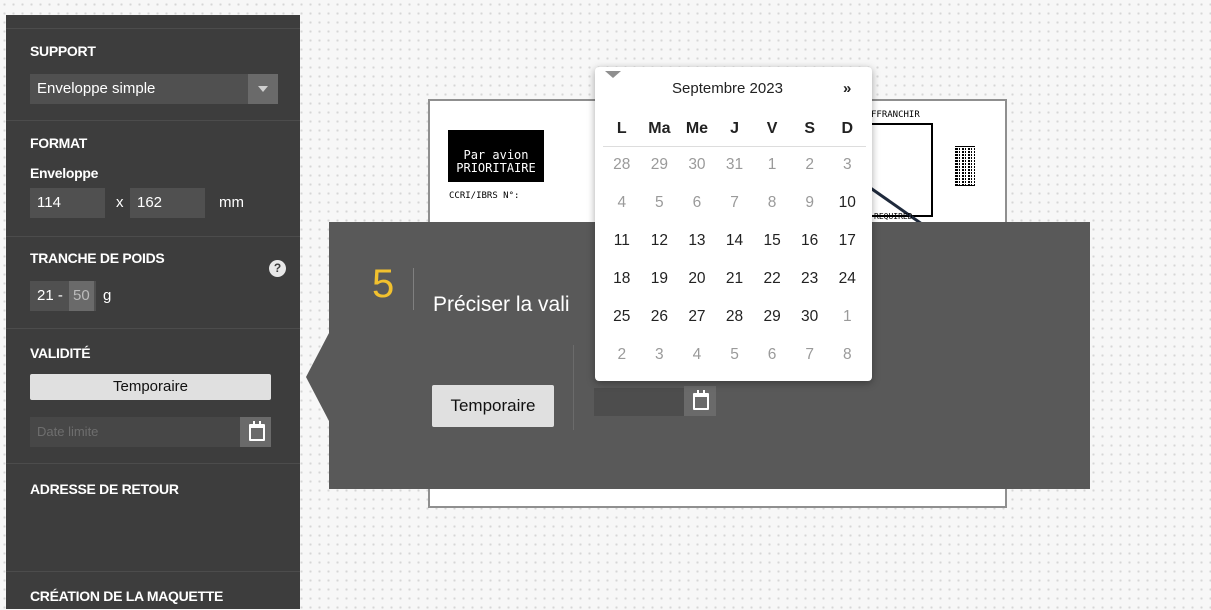 The height and width of the screenshot is (610, 1211). Describe the element at coordinates (263, 89) in the screenshot. I see `chevron-down-icon` at that location.